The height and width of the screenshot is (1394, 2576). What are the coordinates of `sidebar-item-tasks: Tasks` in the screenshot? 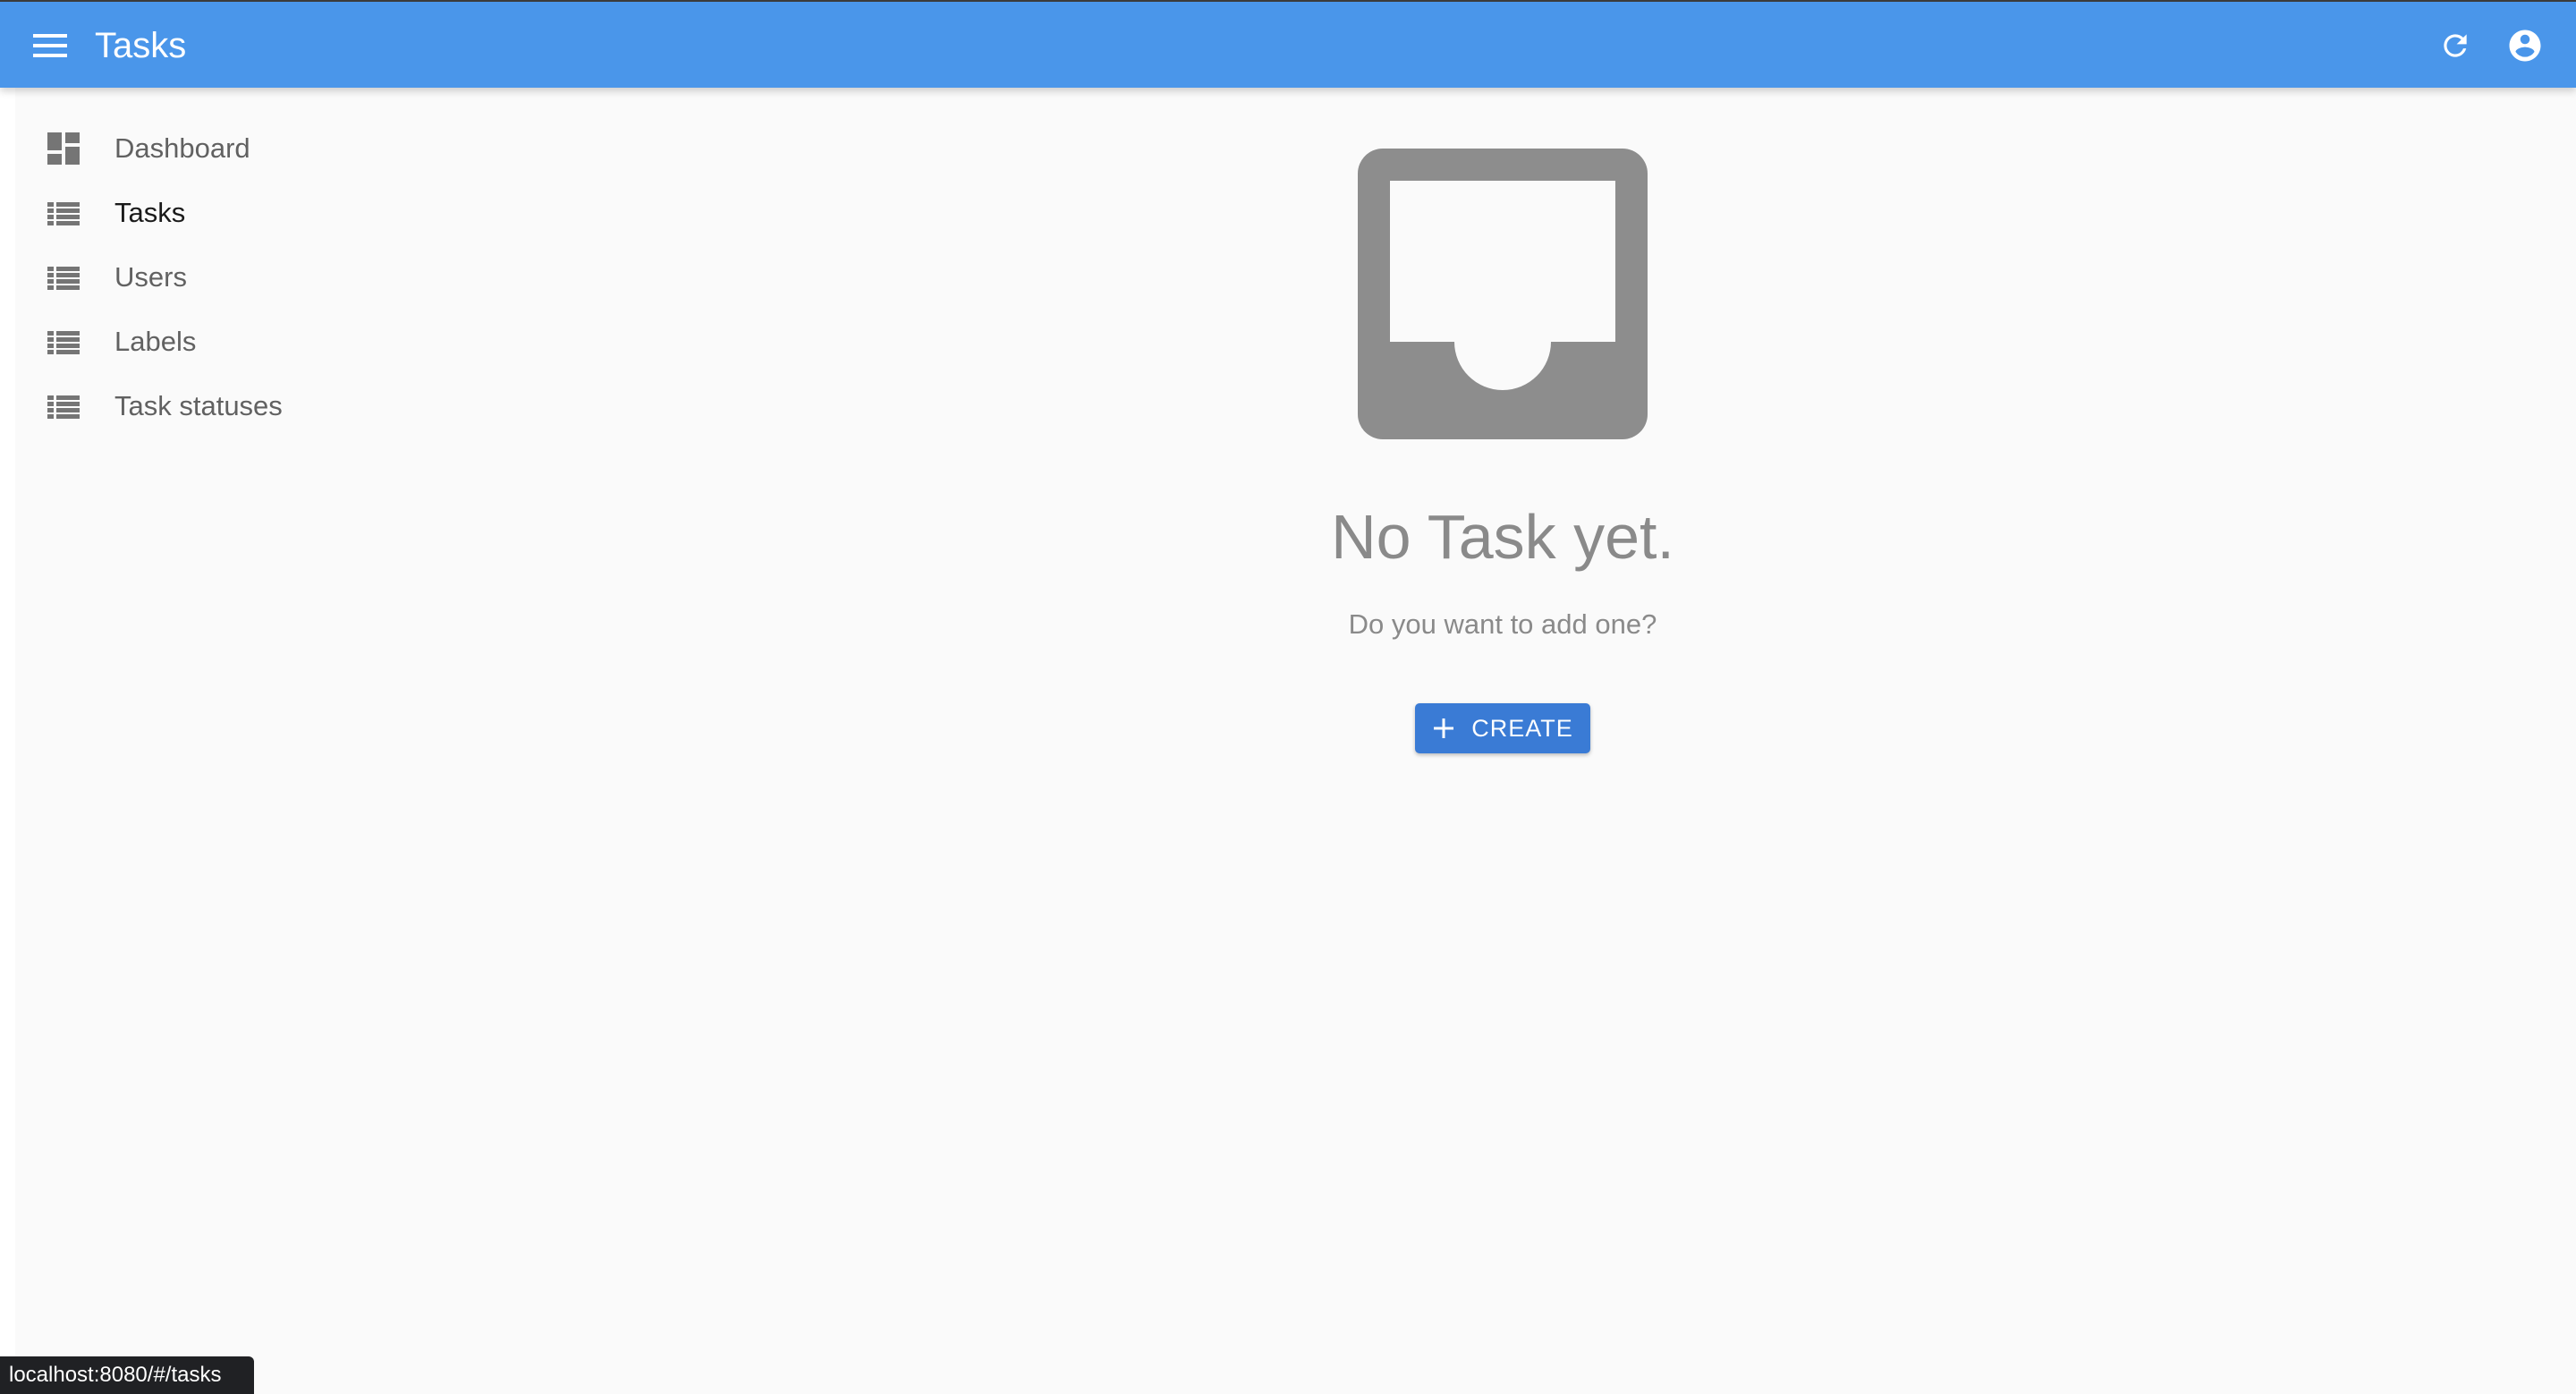 It's located at (221, 213).